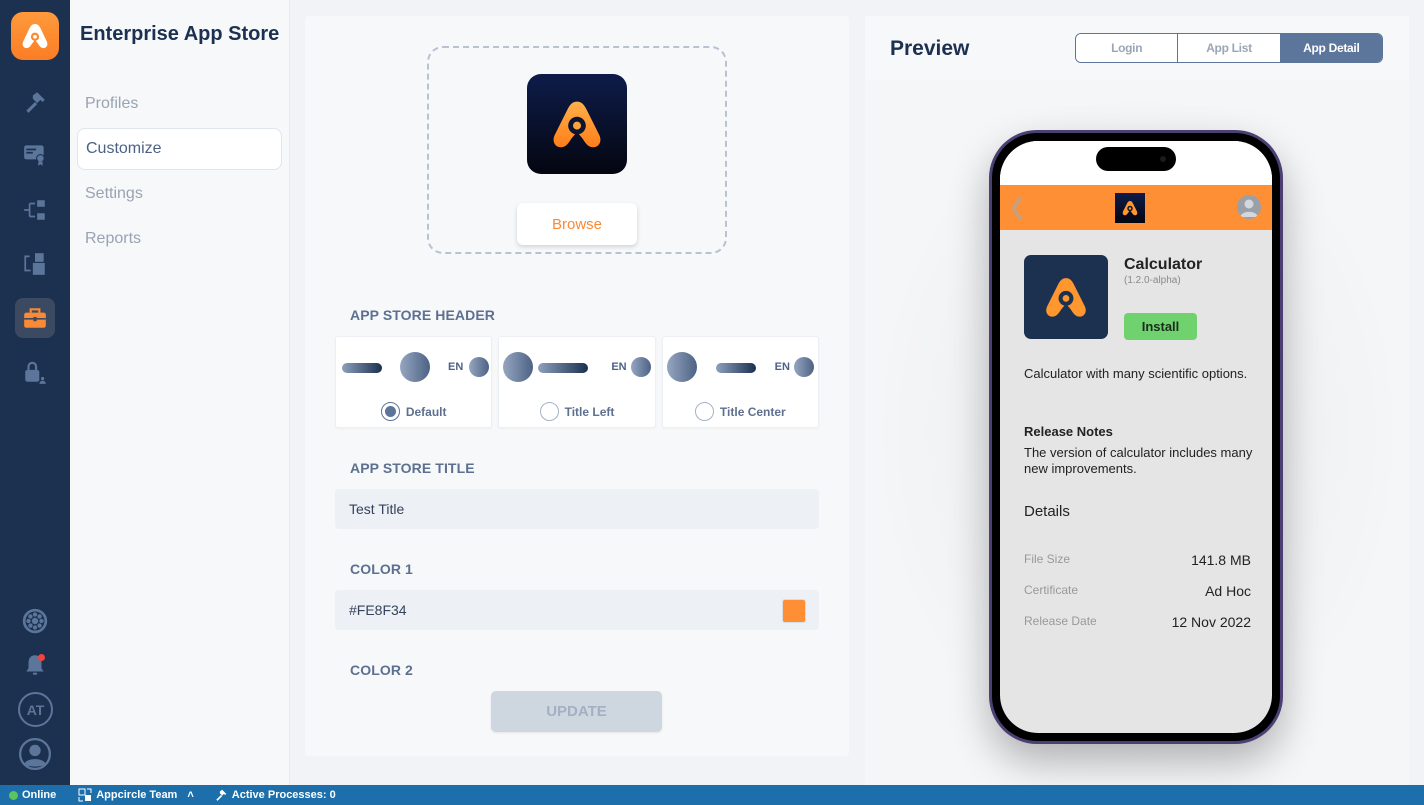 Image resolution: width=1424 pixels, height=805 pixels. I want to click on distribution-icon, so click(35, 210).